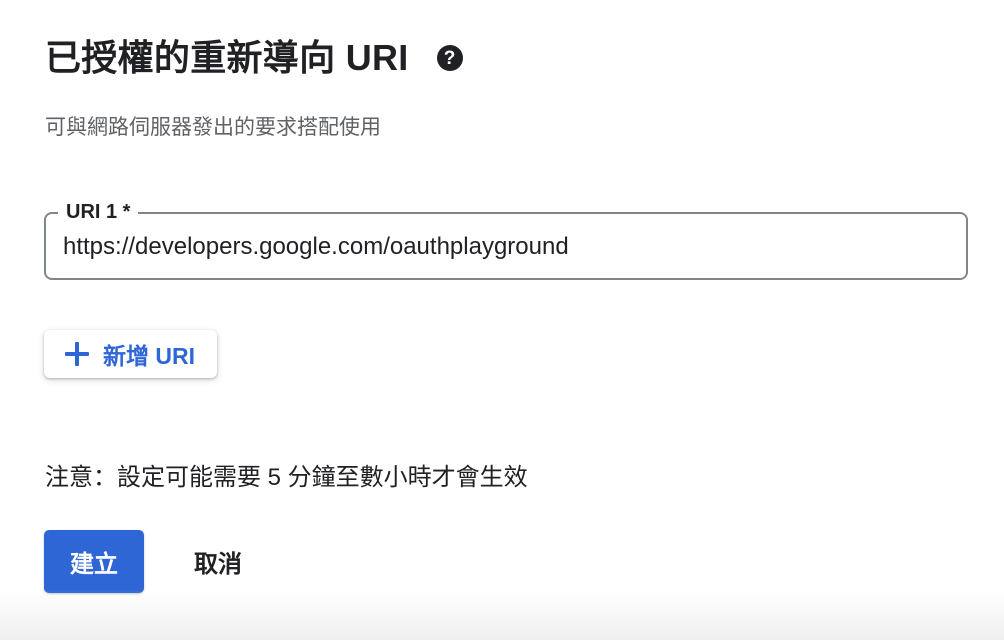 The width and height of the screenshot is (1004, 640). Describe the element at coordinates (98, 212) in the screenshot. I see `uri-field-label: URI 1 *` at that location.